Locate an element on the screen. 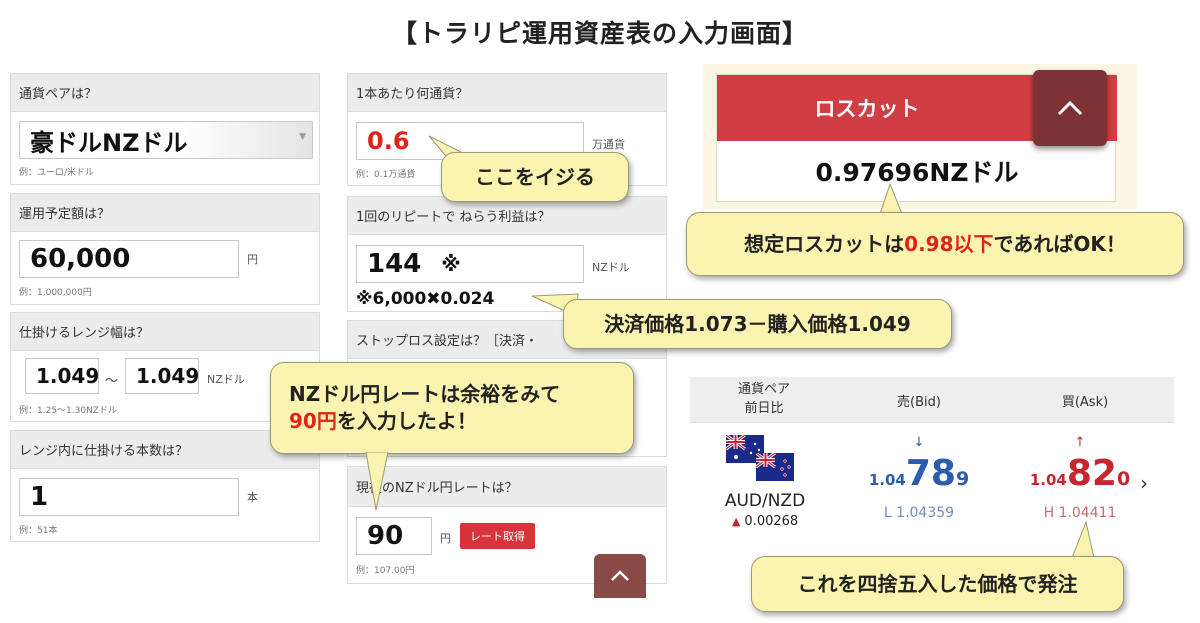 The width and height of the screenshot is (1200, 623). up-triangle-icon: ▲ is located at coordinates (736, 521).